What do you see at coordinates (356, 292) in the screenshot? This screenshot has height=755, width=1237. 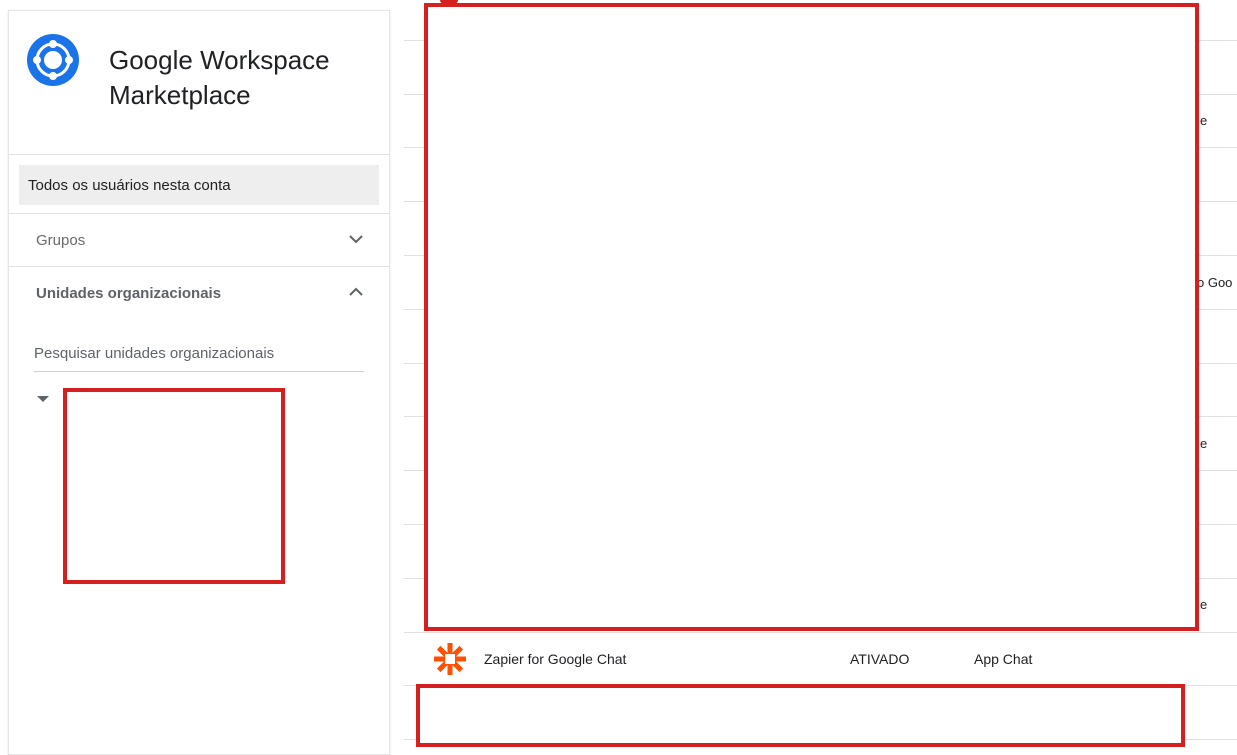 I see `chevron-up-icon` at bounding box center [356, 292].